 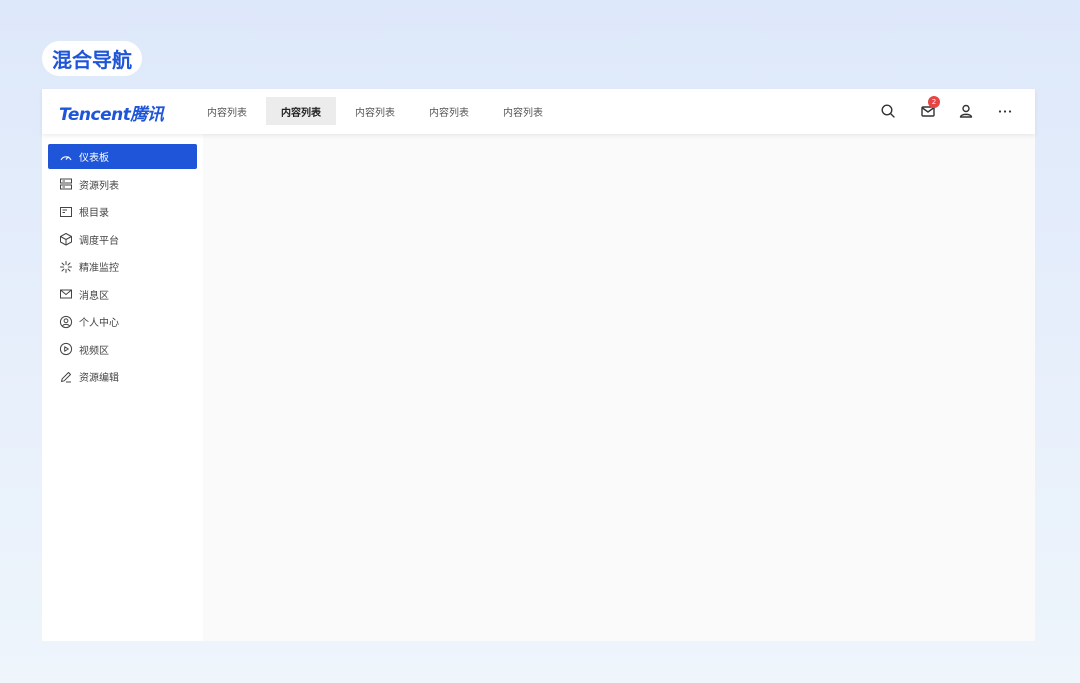 What do you see at coordinates (66, 239) in the screenshot?
I see `cube-icon` at bounding box center [66, 239].